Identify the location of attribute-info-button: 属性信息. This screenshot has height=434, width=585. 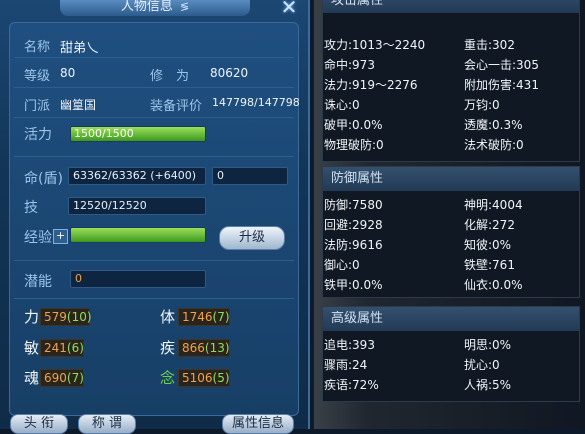
(258, 424).